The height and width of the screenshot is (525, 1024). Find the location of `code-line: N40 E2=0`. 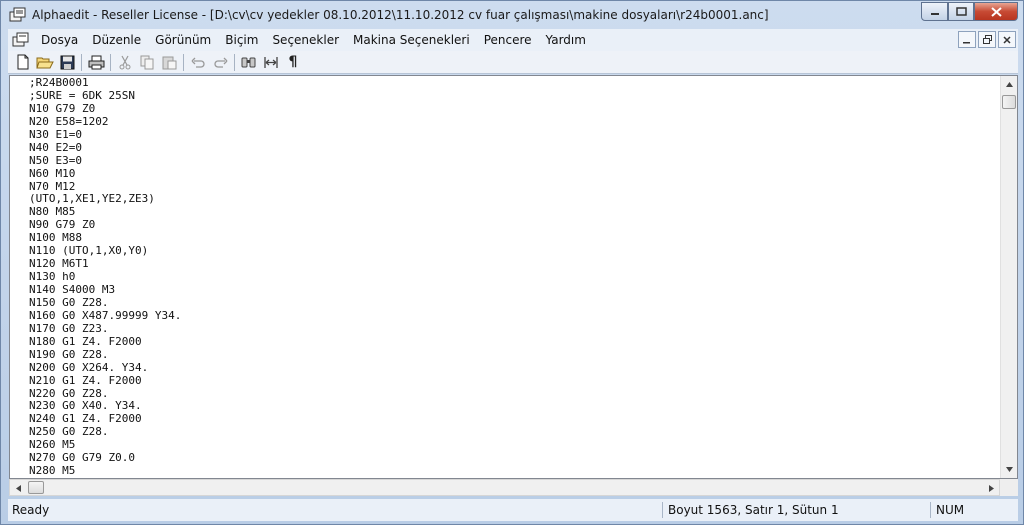

code-line: N40 E2=0 is located at coordinates (55, 147).